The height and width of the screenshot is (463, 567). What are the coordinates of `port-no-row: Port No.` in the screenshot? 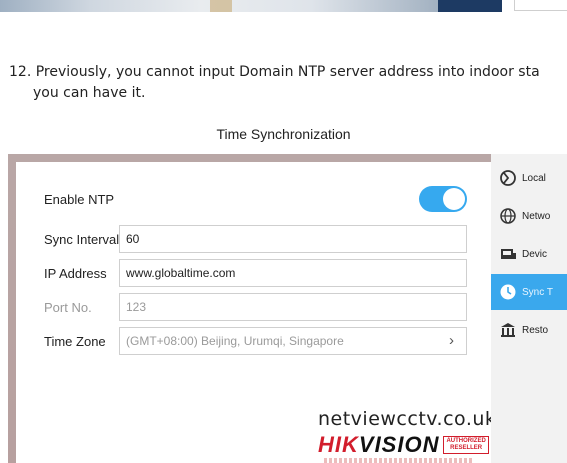 It's located at (86, 307).